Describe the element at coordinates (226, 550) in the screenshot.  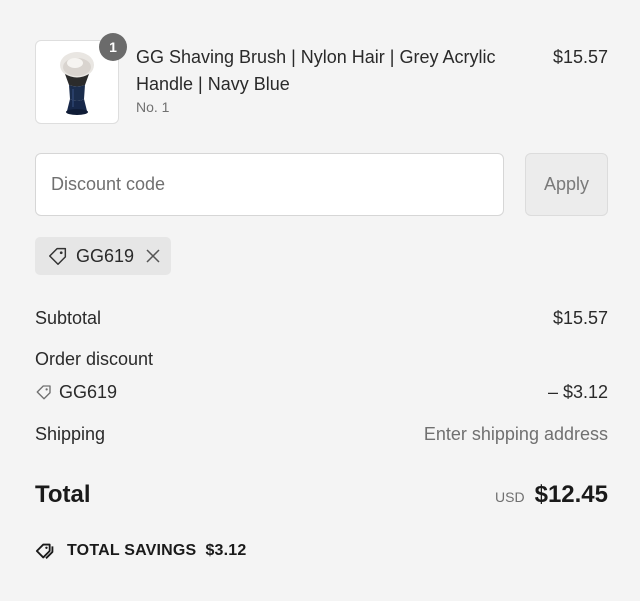
I see `total-savings-value: $3.12` at that location.